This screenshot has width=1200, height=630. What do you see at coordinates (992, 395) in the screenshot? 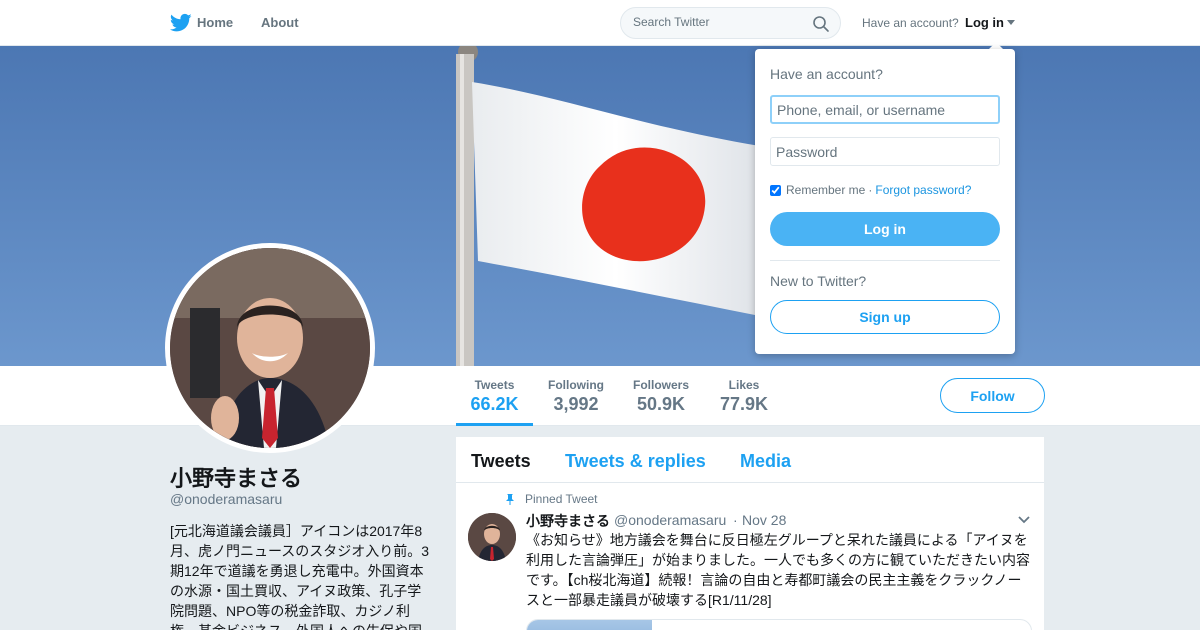
I see `follow-button: Follow` at bounding box center [992, 395].